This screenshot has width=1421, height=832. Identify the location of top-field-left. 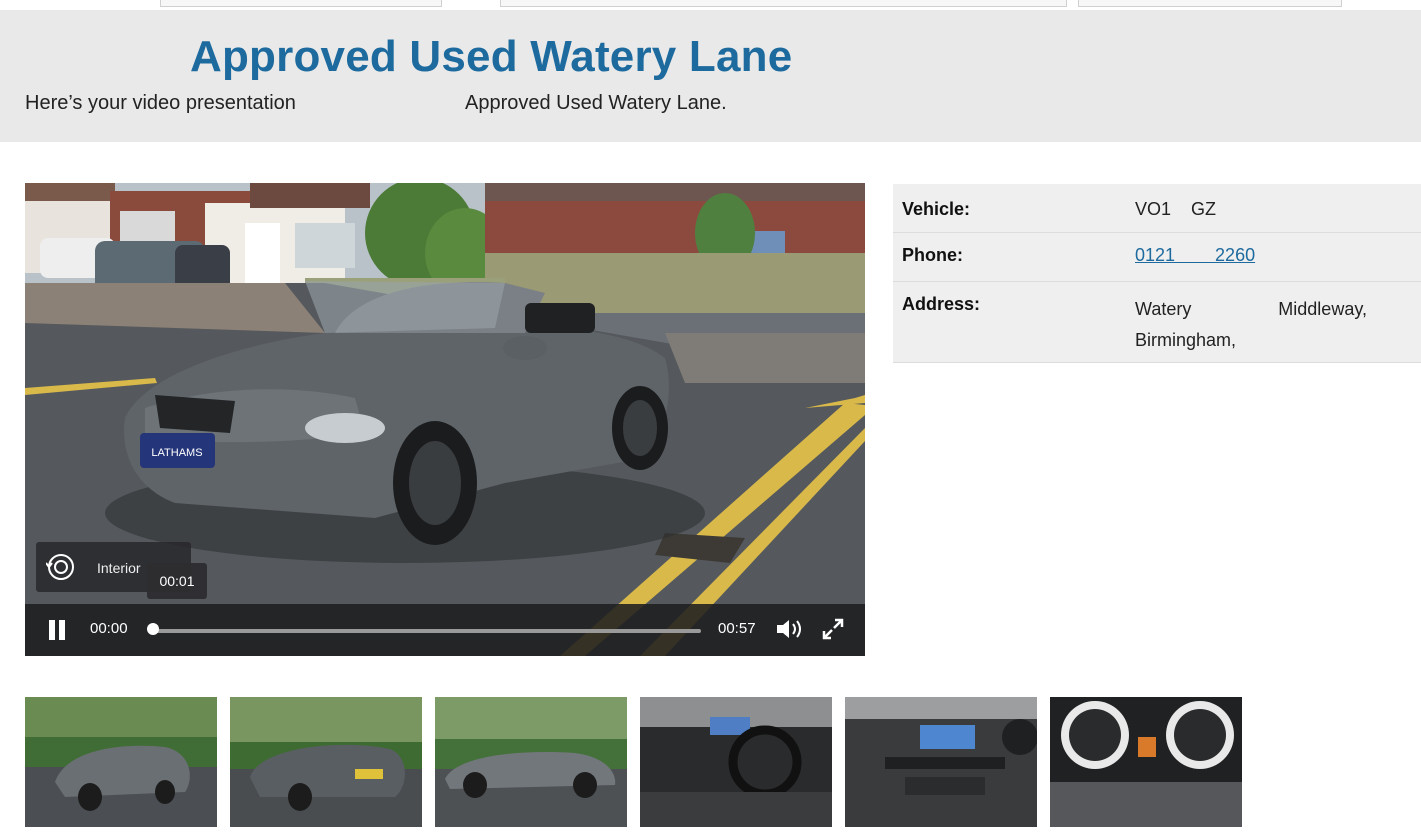
(301, 3).